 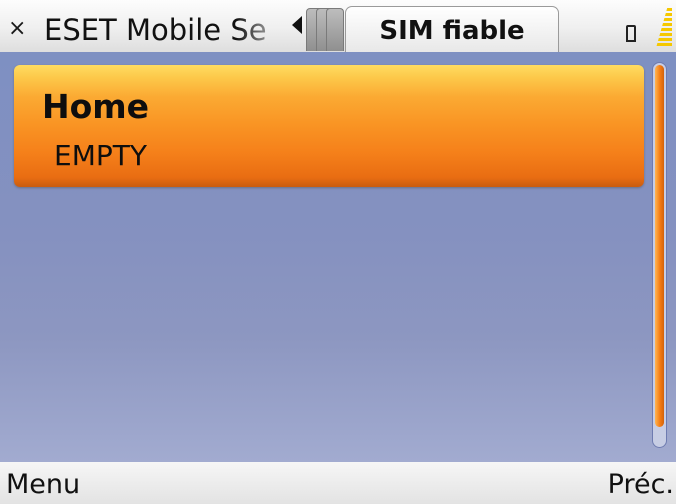 I want to click on list-item-title: Home, so click(x=96, y=106).